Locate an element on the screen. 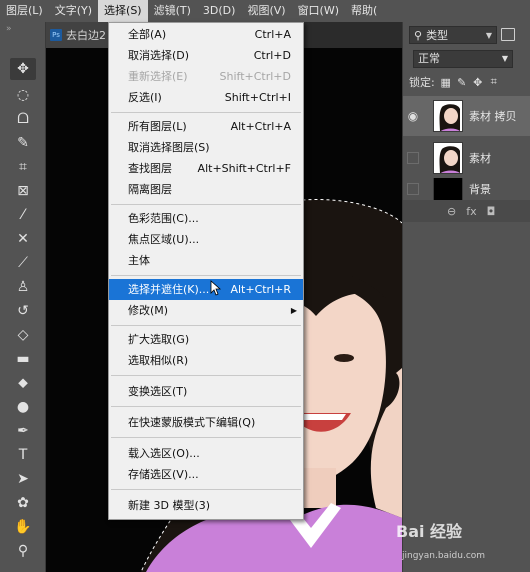 Image resolution: width=530 pixels, height=572 pixels. lasso-tool-icon: ᗝ is located at coordinates (23, 119).